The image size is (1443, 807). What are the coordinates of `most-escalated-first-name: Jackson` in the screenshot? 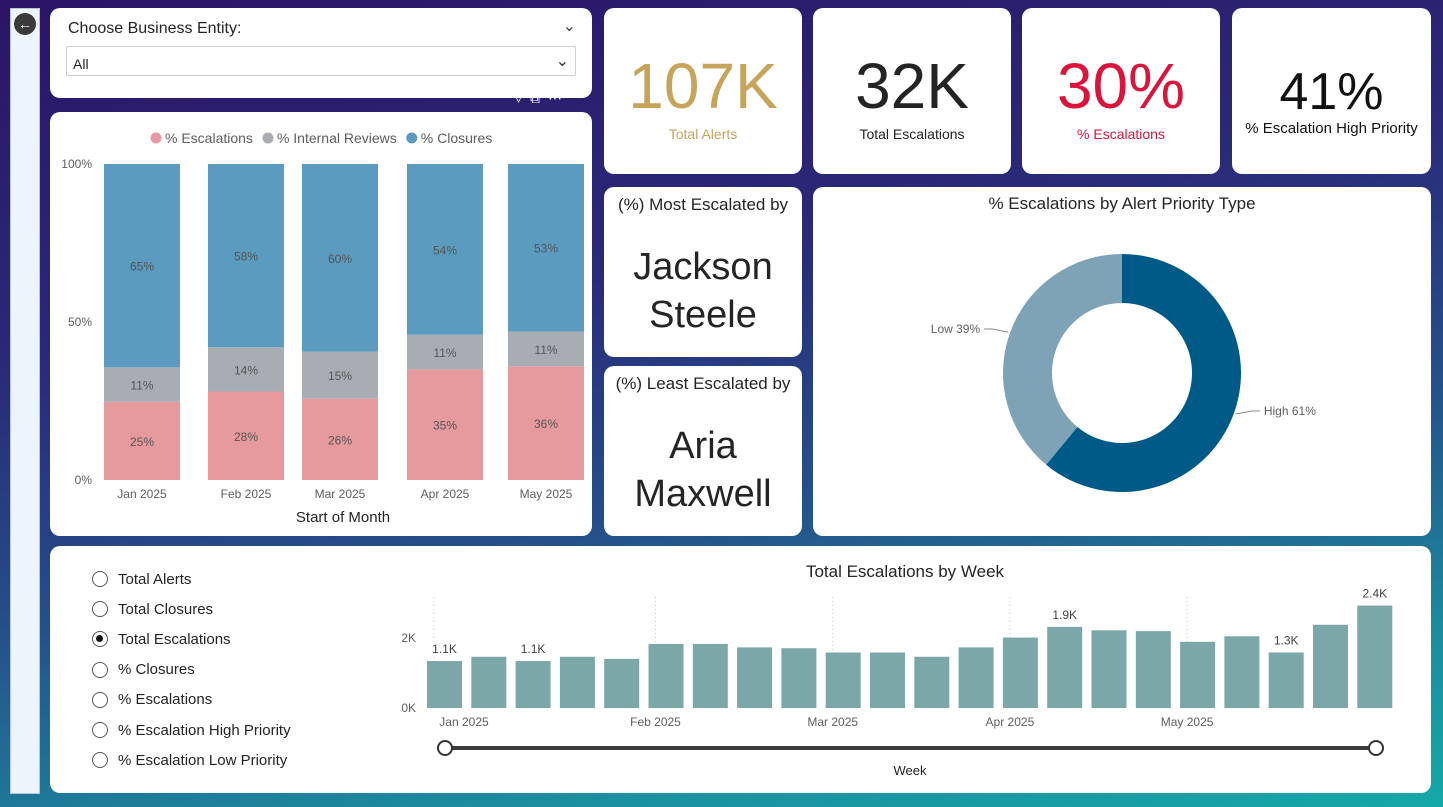 It's located at (703, 267).